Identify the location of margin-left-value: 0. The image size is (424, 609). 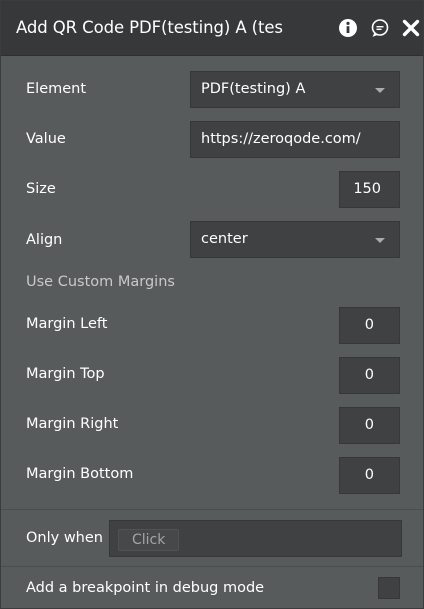
(369, 325).